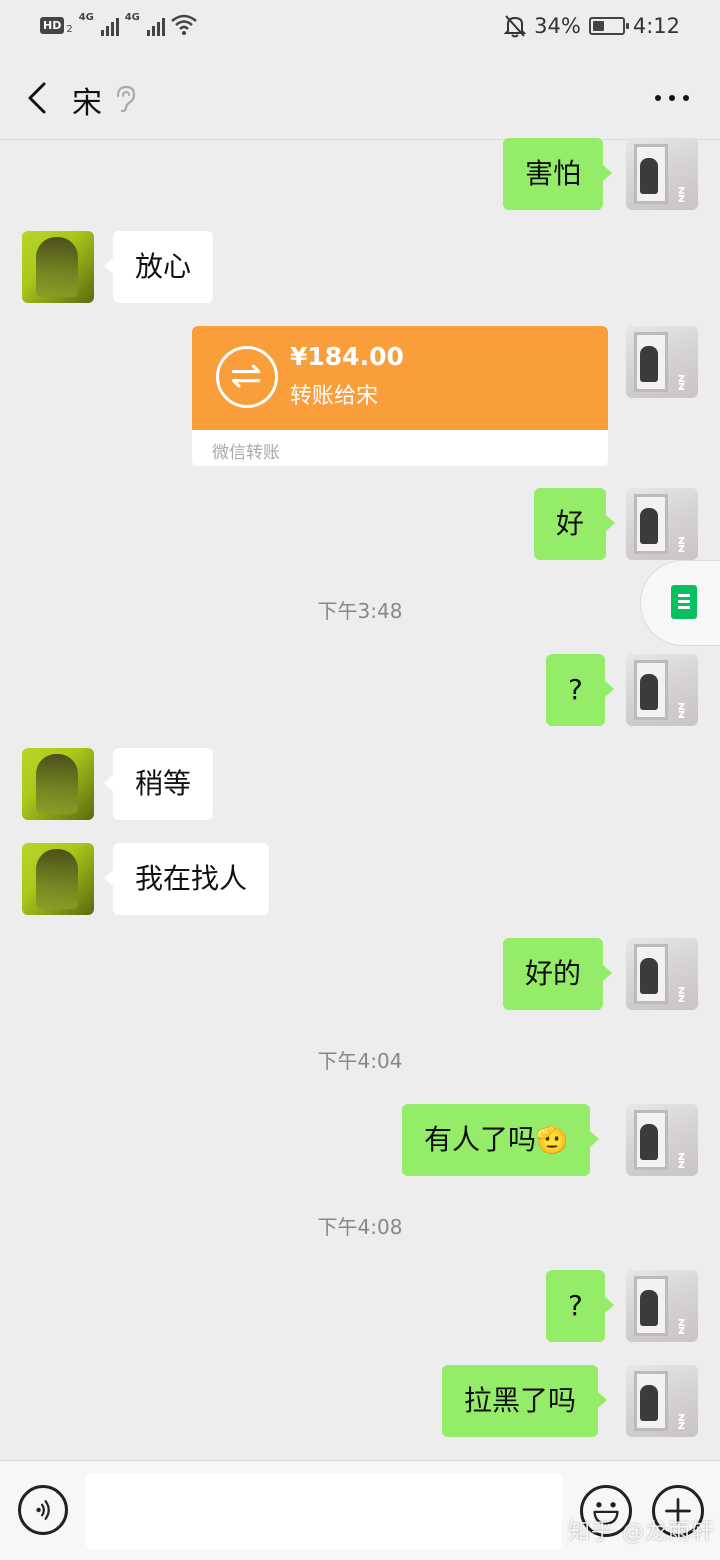 The height and width of the screenshot is (1560, 720). What do you see at coordinates (347, 356) in the screenshot?
I see `transfer-amount: ¥184.00` at bounding box center [347, 356].